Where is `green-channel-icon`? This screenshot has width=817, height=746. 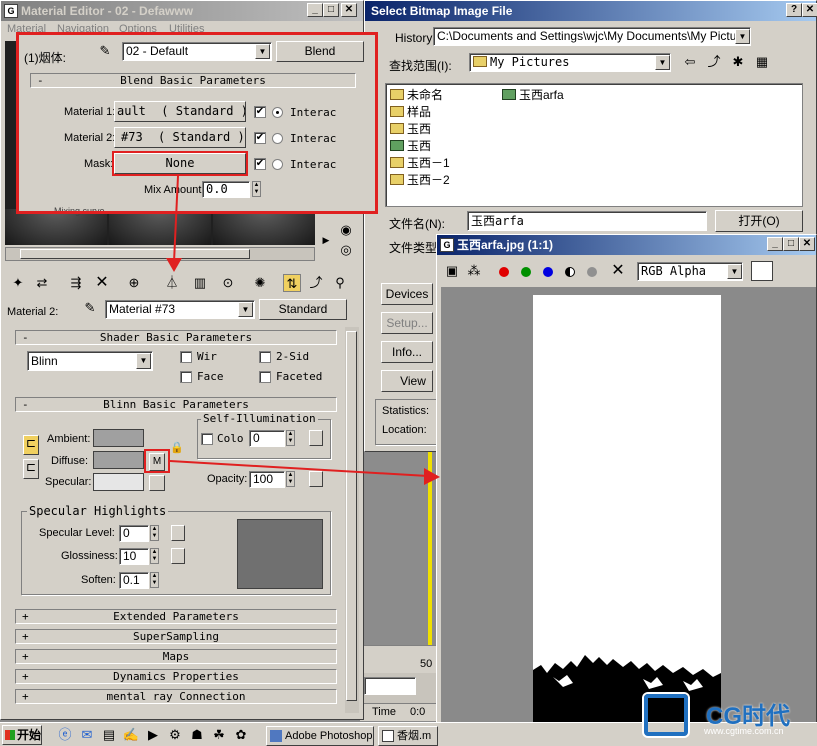 green-channel-icon is located at coordinates (526, 272).